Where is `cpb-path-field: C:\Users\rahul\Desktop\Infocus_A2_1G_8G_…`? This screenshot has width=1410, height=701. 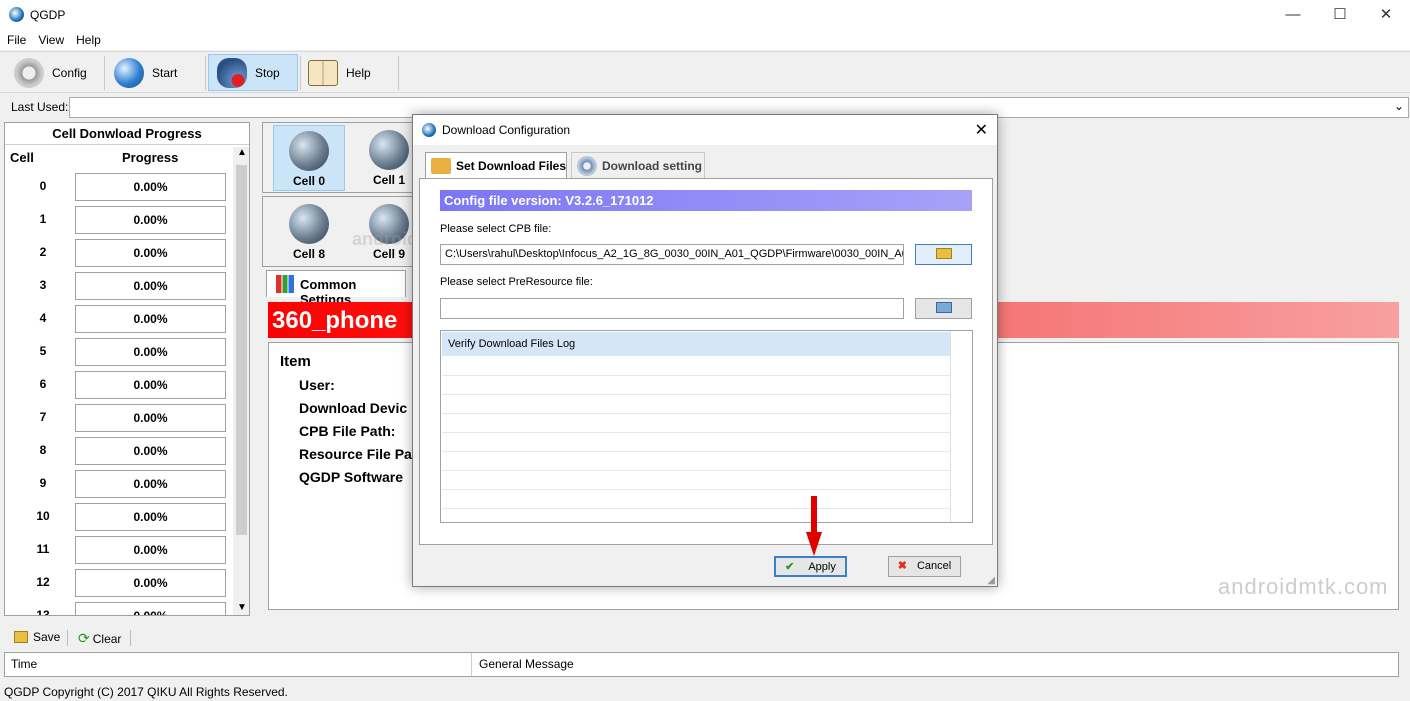
cpb-path-field: C:\Users\rahul\Desktop\Infocus_A2_1G_8G_… is located at coordinates (672, 254).